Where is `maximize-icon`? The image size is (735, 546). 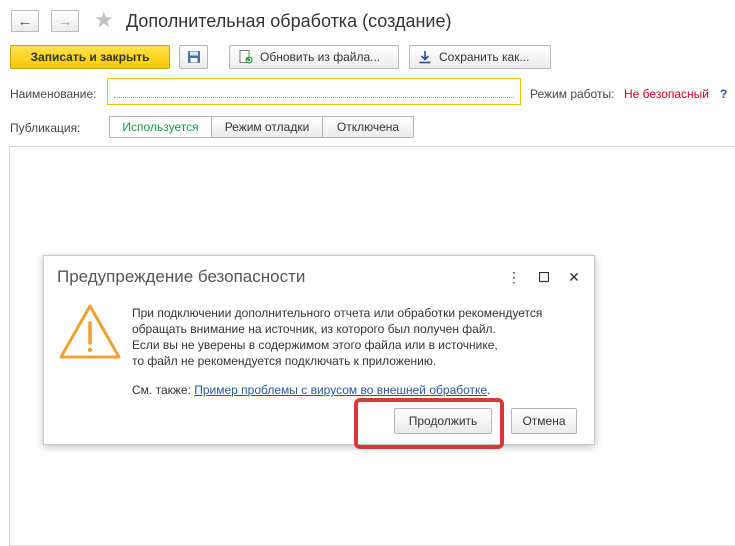 maximize-icon is located at coordinates (544, 277).